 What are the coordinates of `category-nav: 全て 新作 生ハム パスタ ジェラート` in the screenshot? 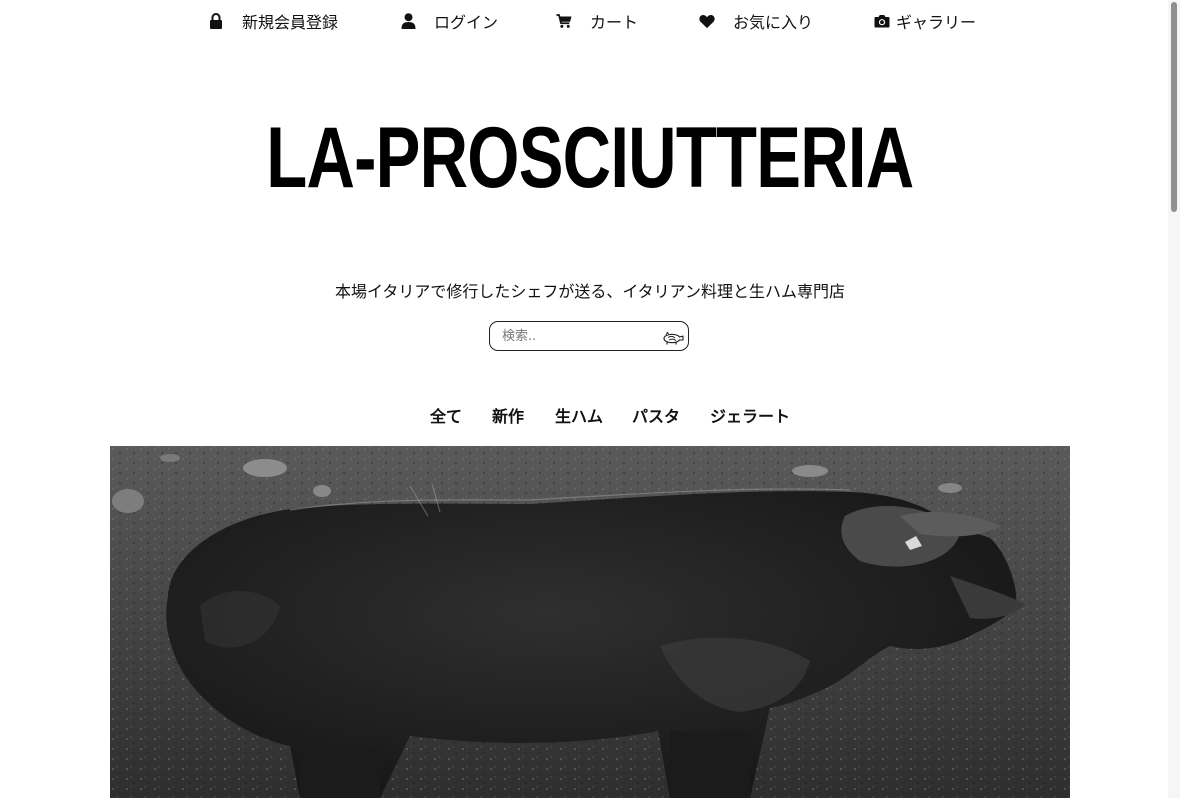 It's located at (590, 417).